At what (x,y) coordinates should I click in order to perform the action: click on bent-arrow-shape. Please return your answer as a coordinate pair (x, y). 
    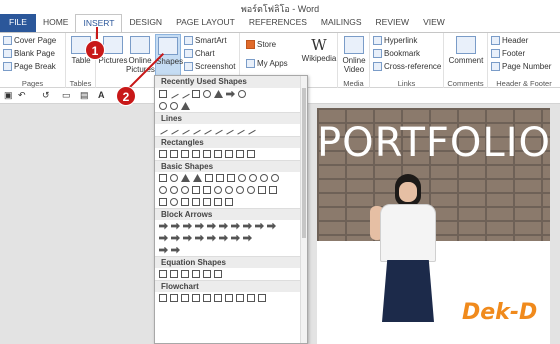
    Looking at the image, I should click on (247, 226).